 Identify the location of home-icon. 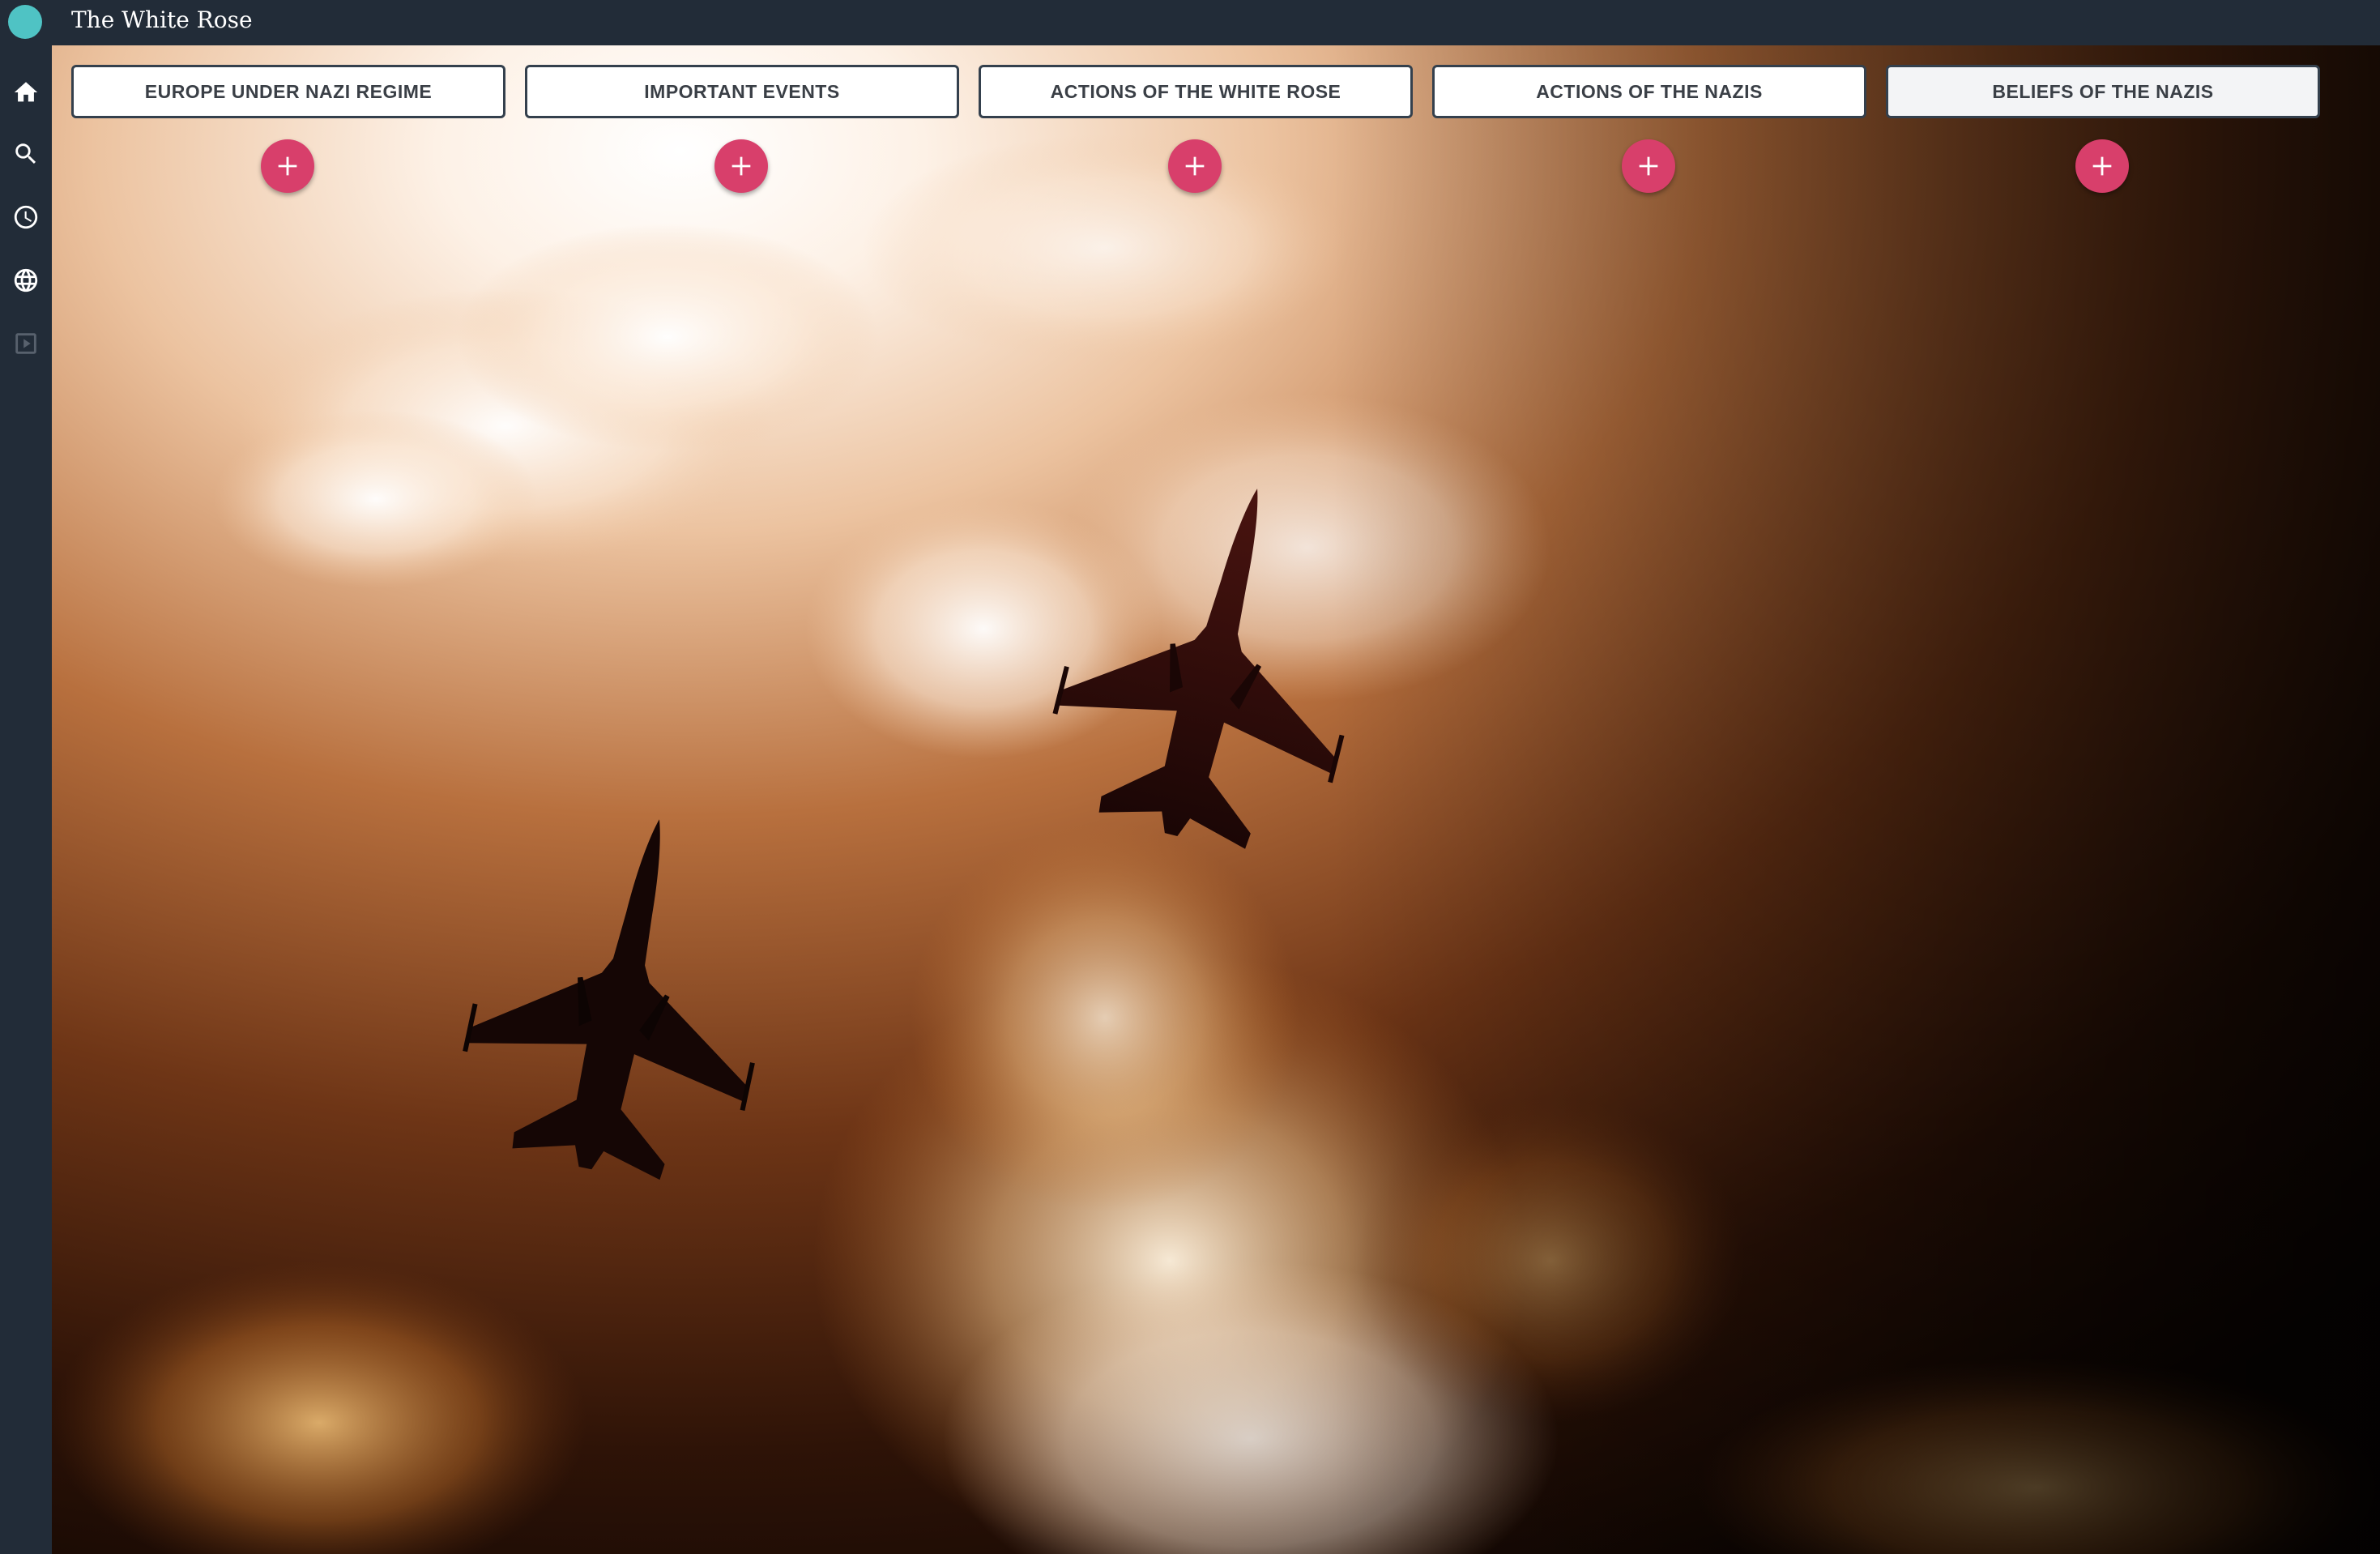
(26, 92).